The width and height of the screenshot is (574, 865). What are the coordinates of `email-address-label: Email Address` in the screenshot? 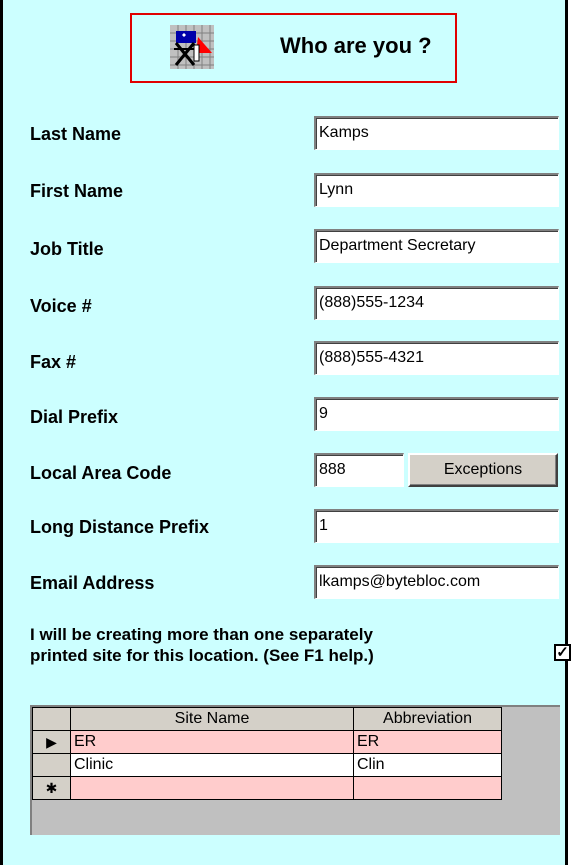 It's located at (92, 583).